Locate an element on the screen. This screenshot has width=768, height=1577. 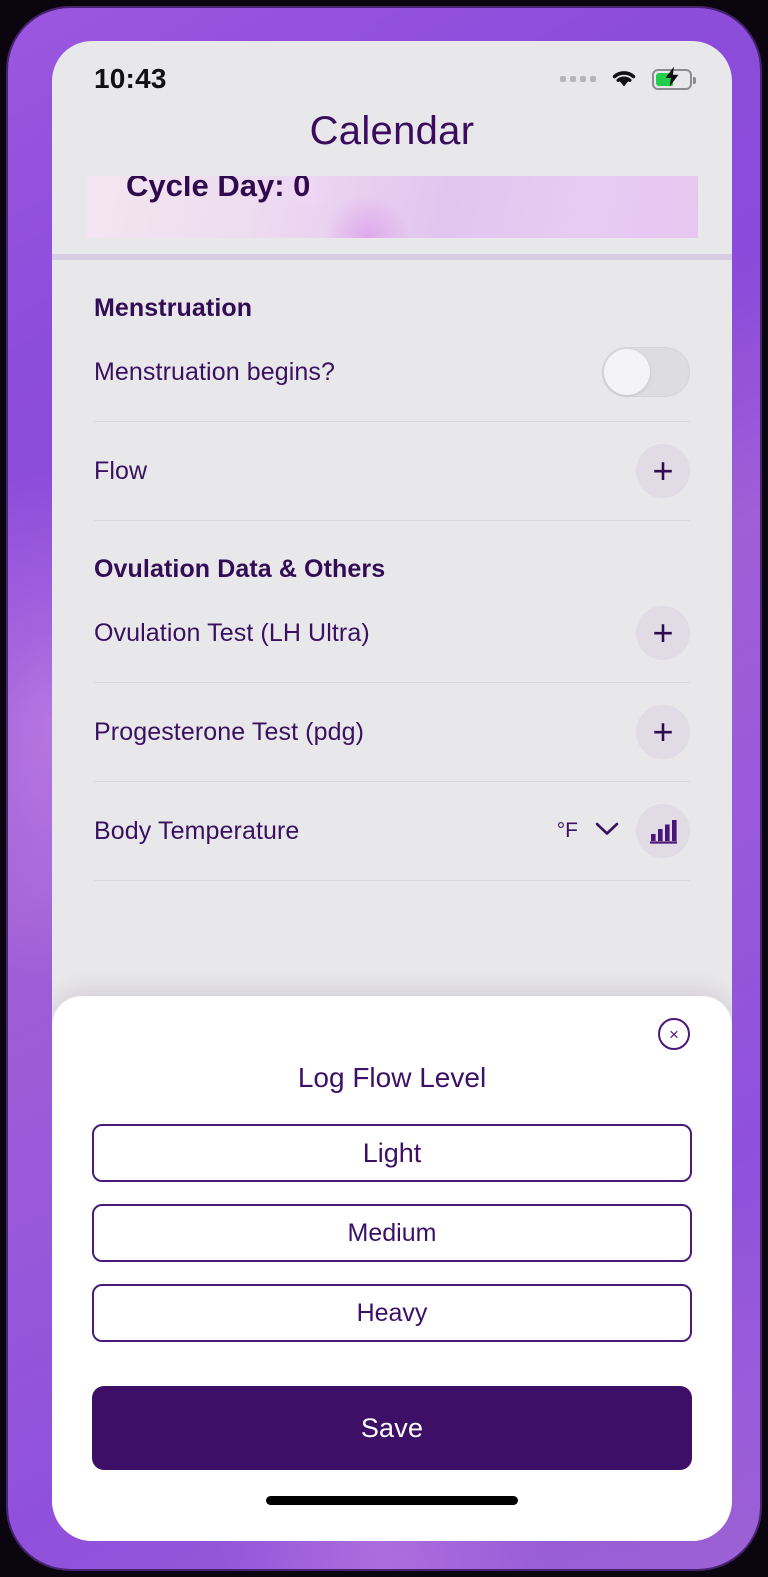
close-circle-icon: × is located at coordinates (674, 1034).